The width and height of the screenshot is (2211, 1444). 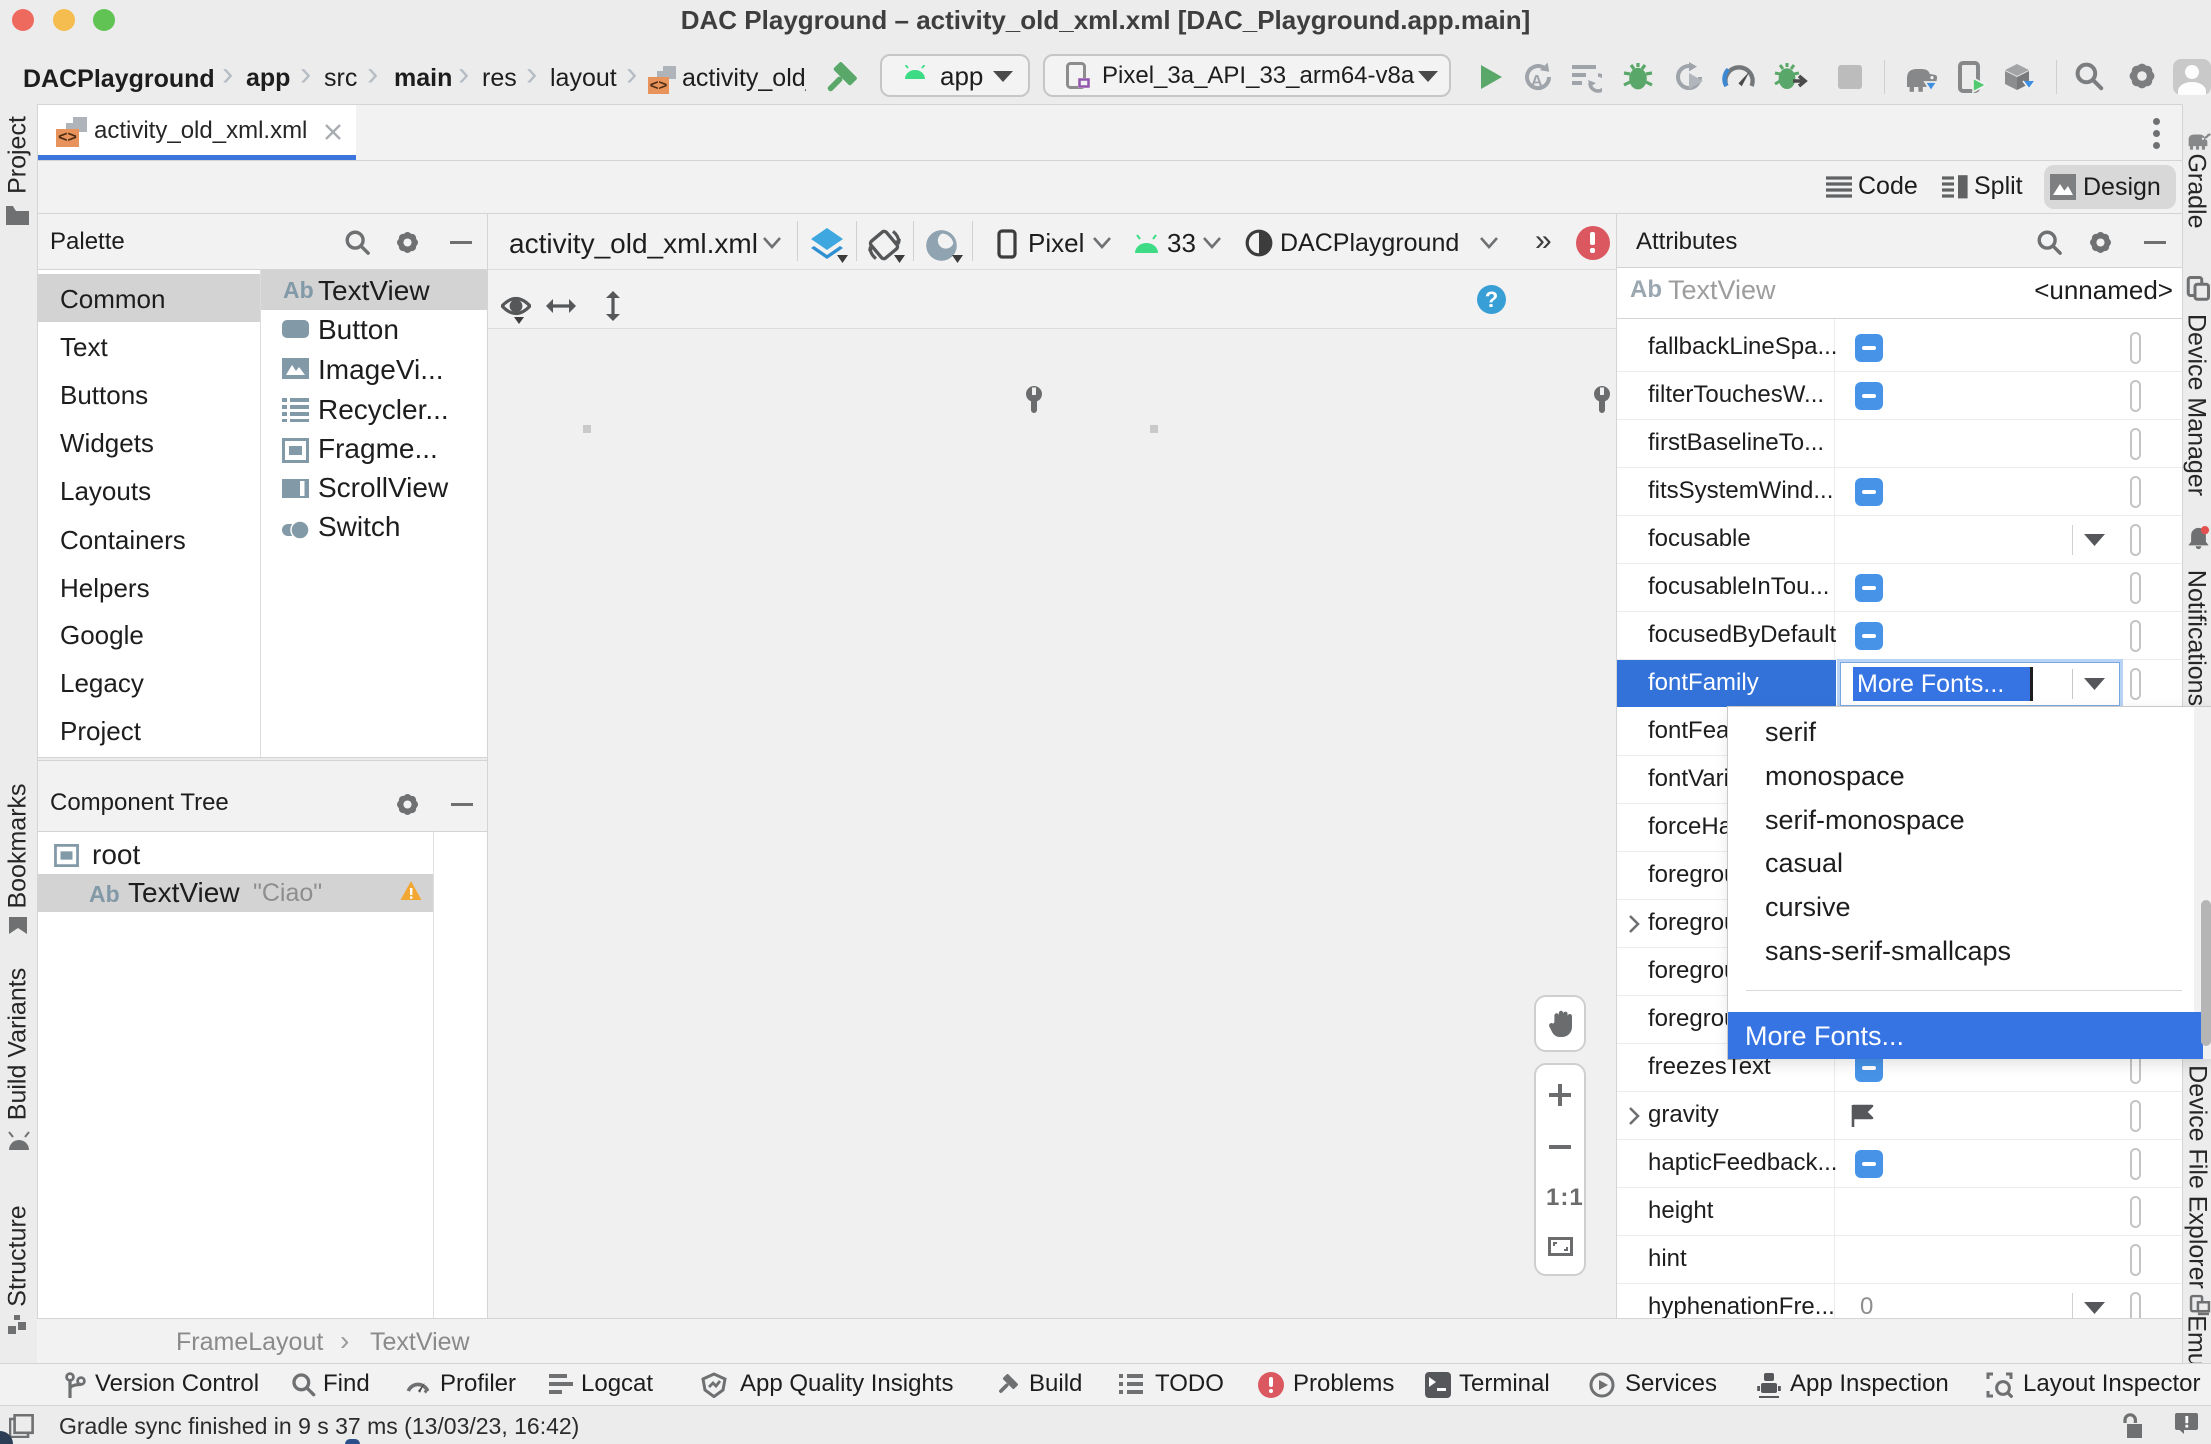 What do you see at coordinates (1537, 81) in the screenshot?
I see `svg-text: A` at bounding box center [1537, 81].